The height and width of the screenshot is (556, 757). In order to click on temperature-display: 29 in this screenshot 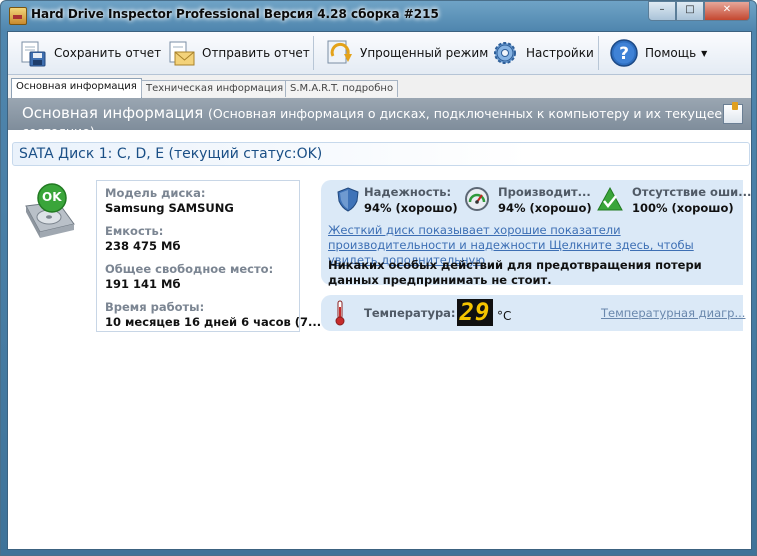, I will do `click(475, 312)`.